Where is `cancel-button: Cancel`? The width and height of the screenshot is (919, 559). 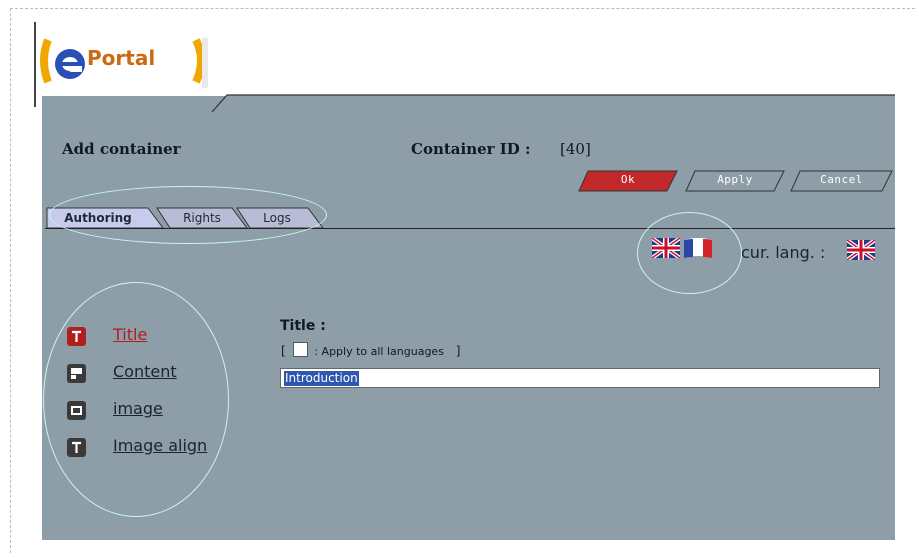 cancel-button: Cancel is located at coordinates (841, 181).